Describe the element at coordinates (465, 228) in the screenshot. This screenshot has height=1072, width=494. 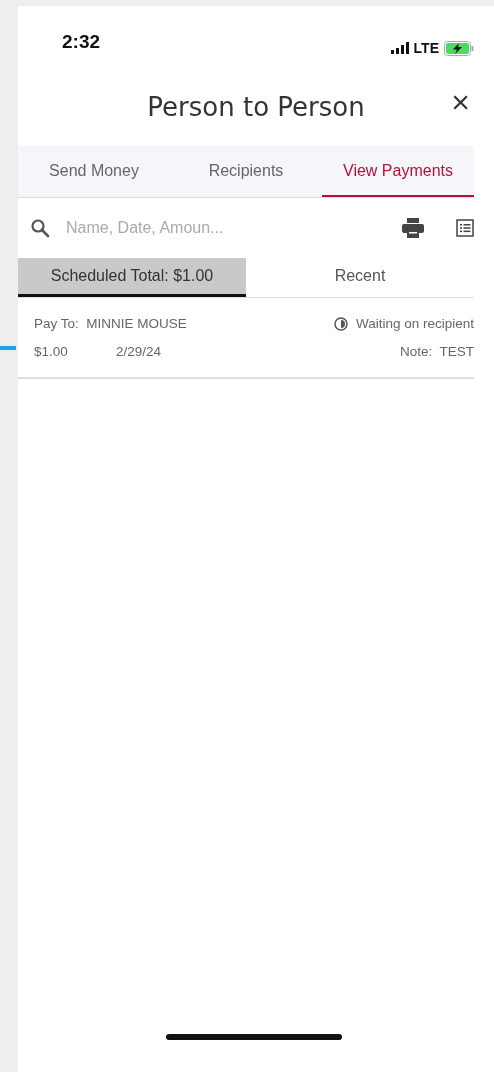
I see `list-icon` at that location.